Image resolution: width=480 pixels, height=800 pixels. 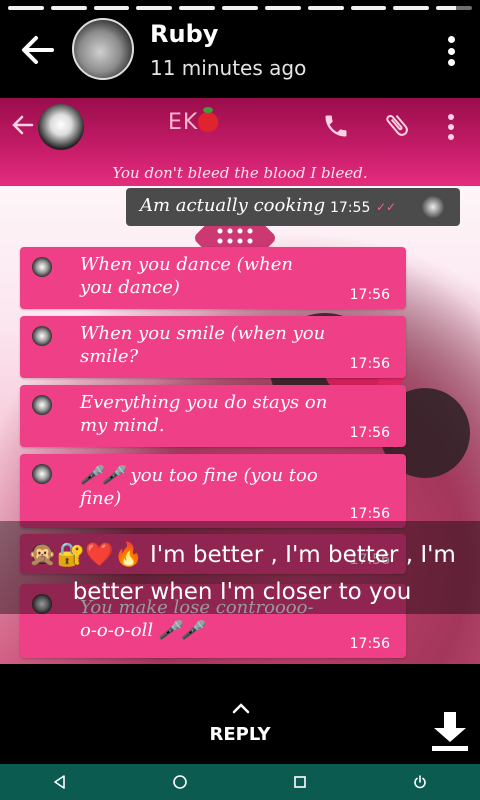 What do you see at coordinates (199, 487) in the screenshot?
I see `message-text: 🎤🎤 you too fine (you too fine)` at bounding box center [199, 487].